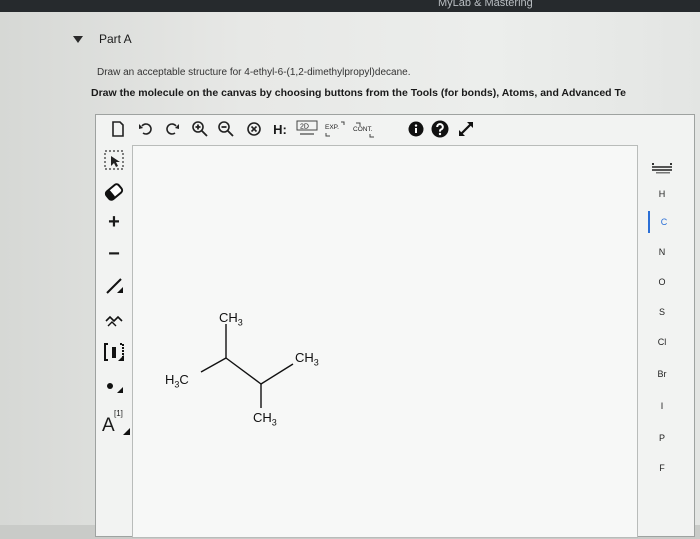 Image resolution: width=700 pixels, height=539 pixels. What do you see at coordinates (115, 39) in the screenshot?
I see `part-title: Part A` at bounding box center [115, 39].